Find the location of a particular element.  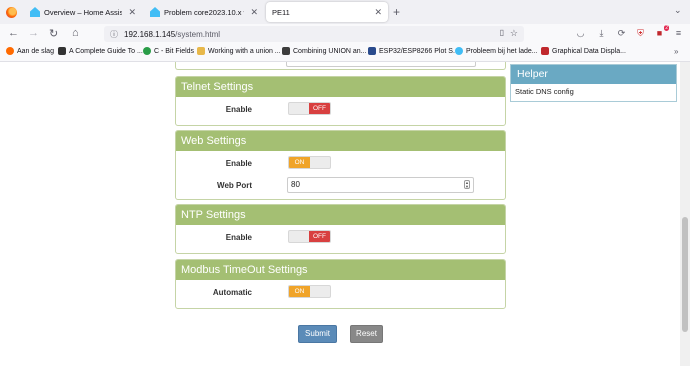

web-settings-panel: Web Settings Enable ON Web Port 80 ▲ ▼ is located at coordinates (340, 165).